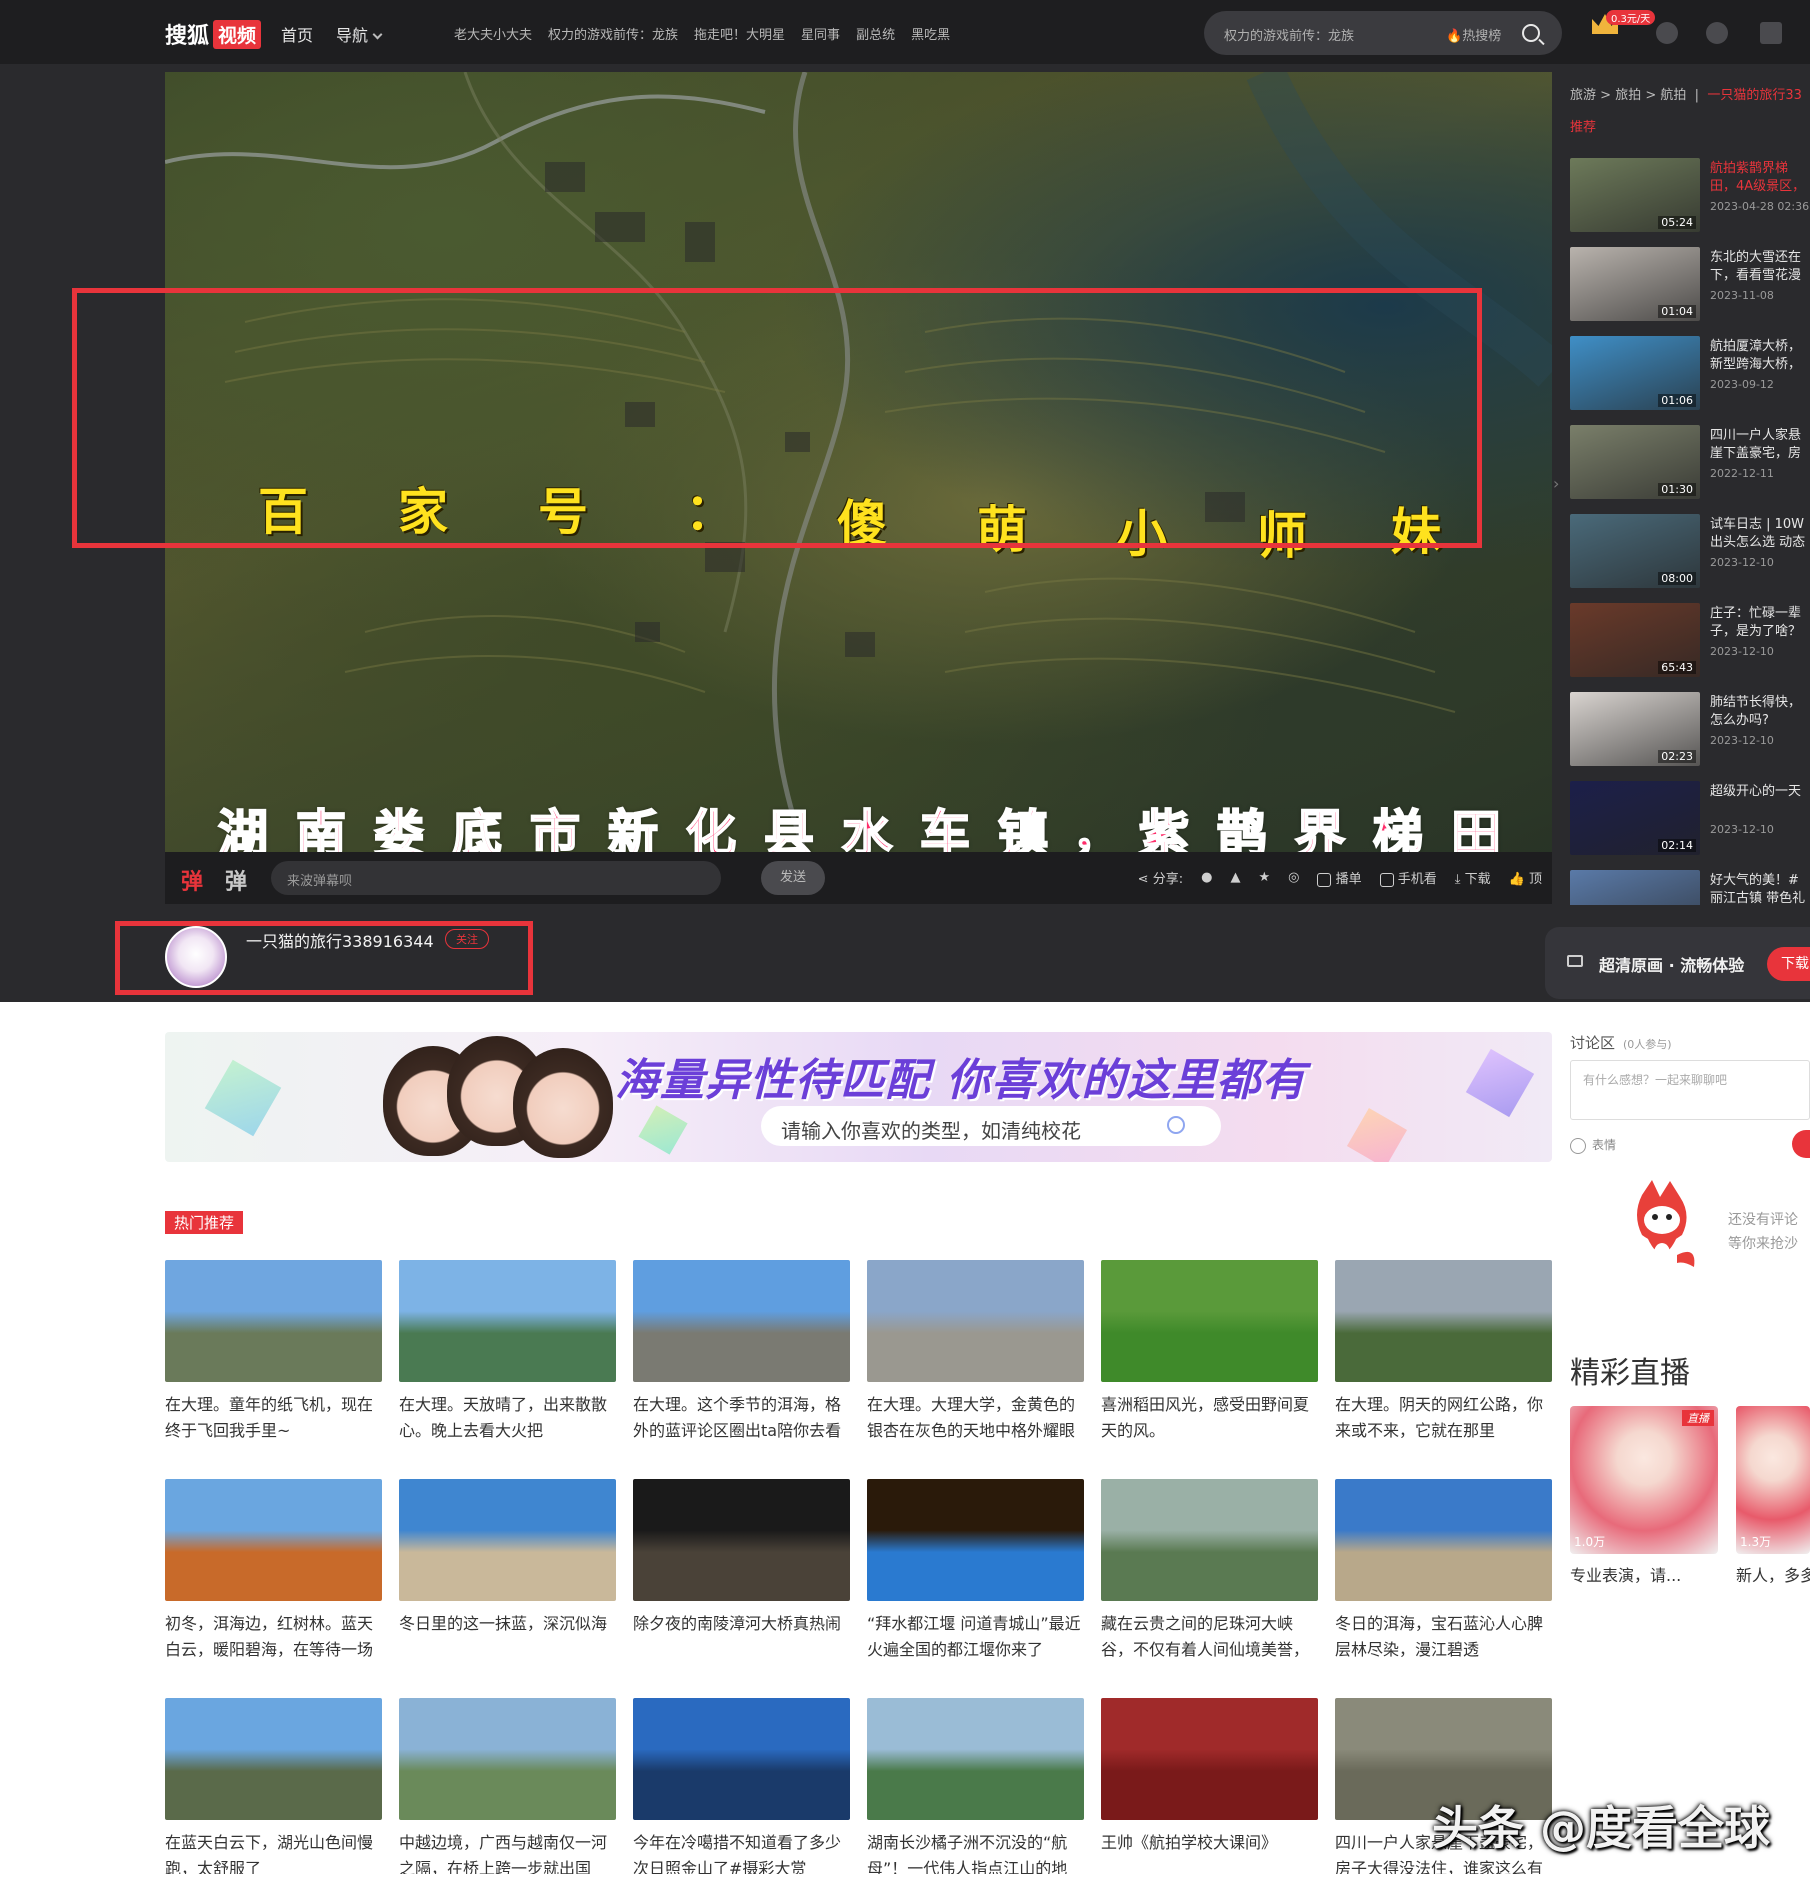  I want to click on live-streamer-name: 新人，多多, so click(1773, 1574).